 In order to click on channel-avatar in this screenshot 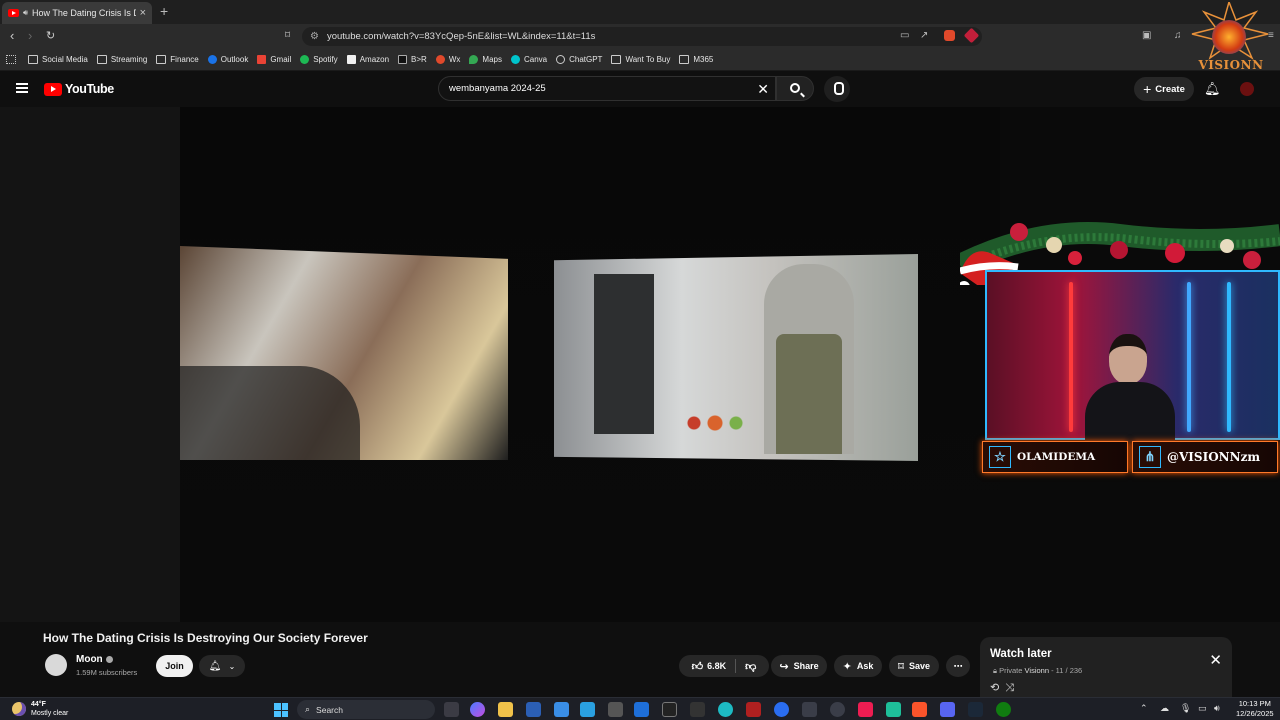, I will do `click(56, 665)`.